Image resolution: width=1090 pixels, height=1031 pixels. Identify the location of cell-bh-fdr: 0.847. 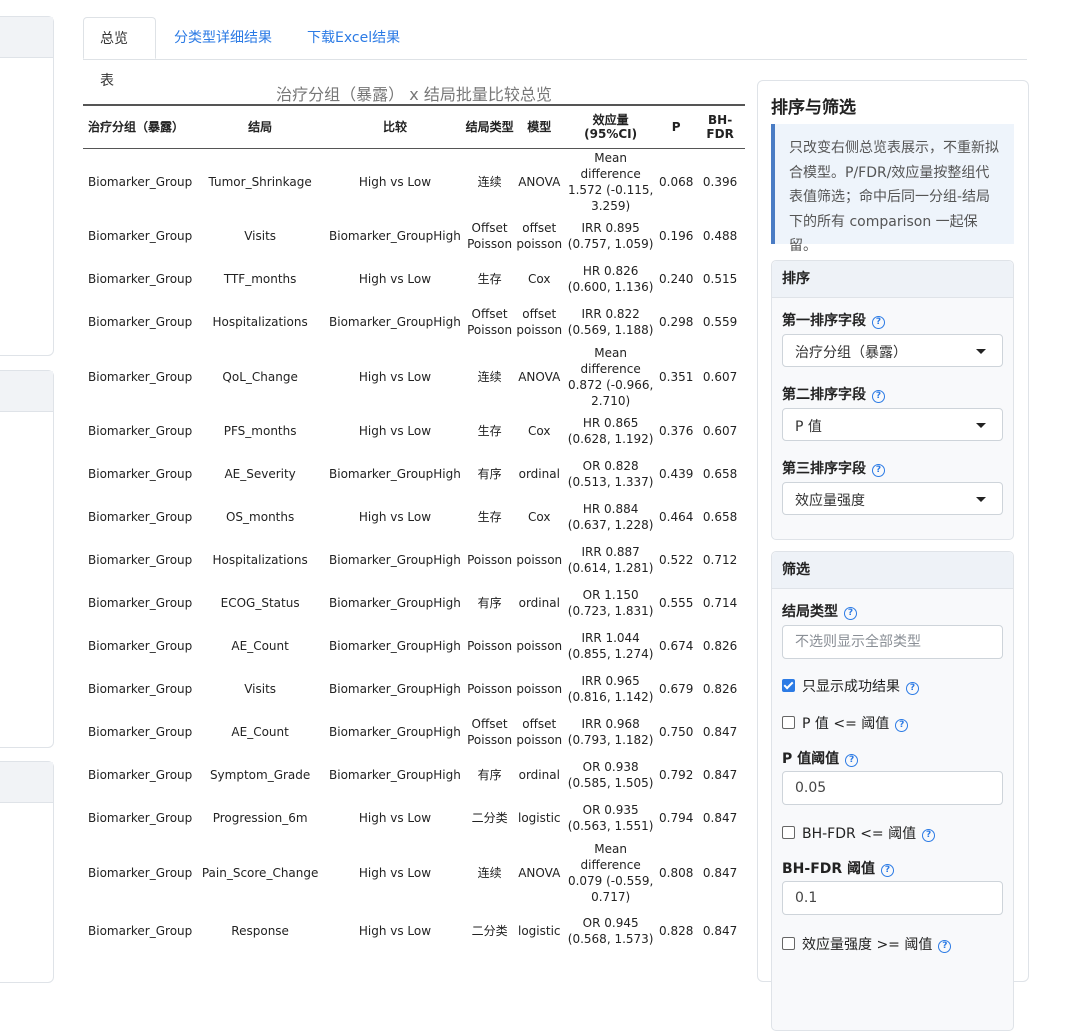
(720, 818).